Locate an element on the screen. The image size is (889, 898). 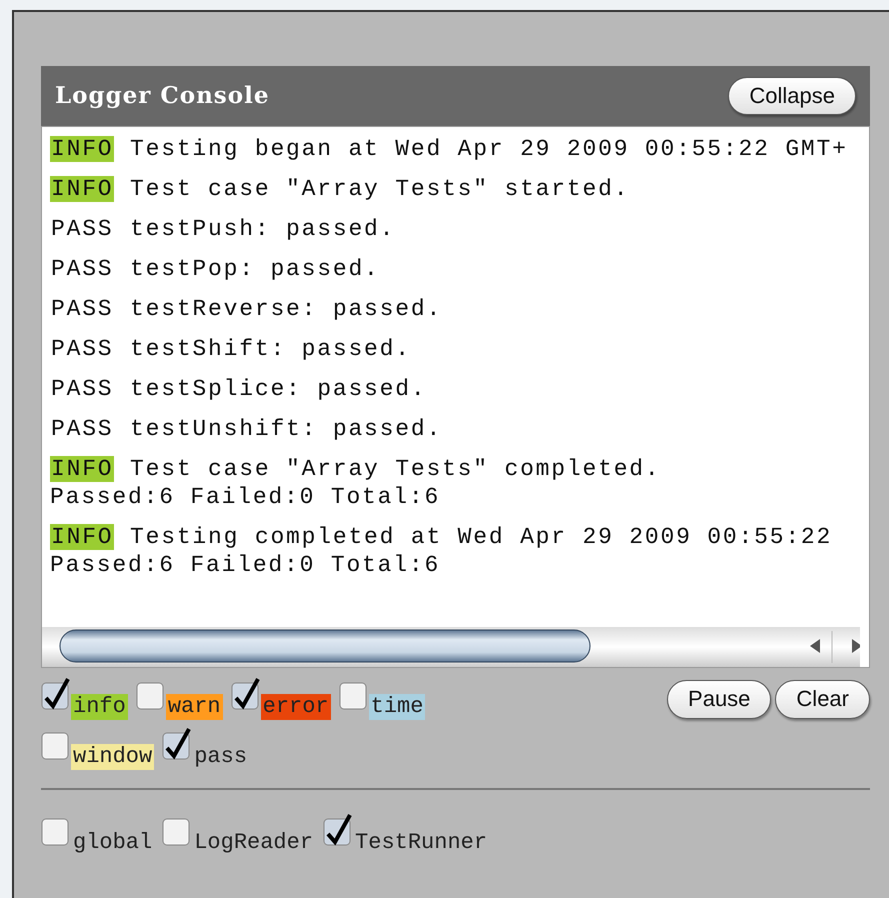
horizontal-scrollbar is located at coordinates (451, 647).